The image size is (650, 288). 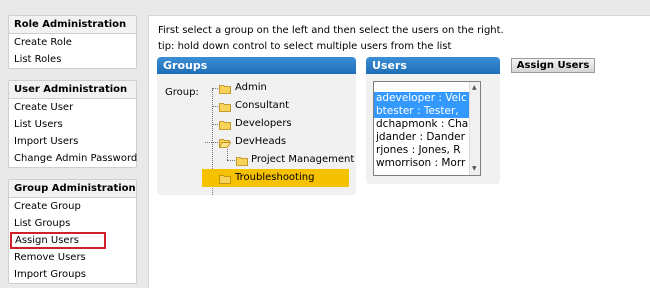 What do you see at coordinates (72, 107) in the screenshot?
I see `create-user-link: Create User` at bounding box center [72, 107].